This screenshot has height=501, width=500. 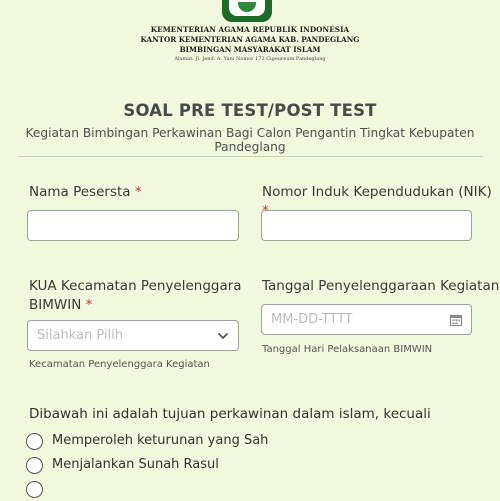 I want to click on chevron-down-icon, so click(x=223, y=336).